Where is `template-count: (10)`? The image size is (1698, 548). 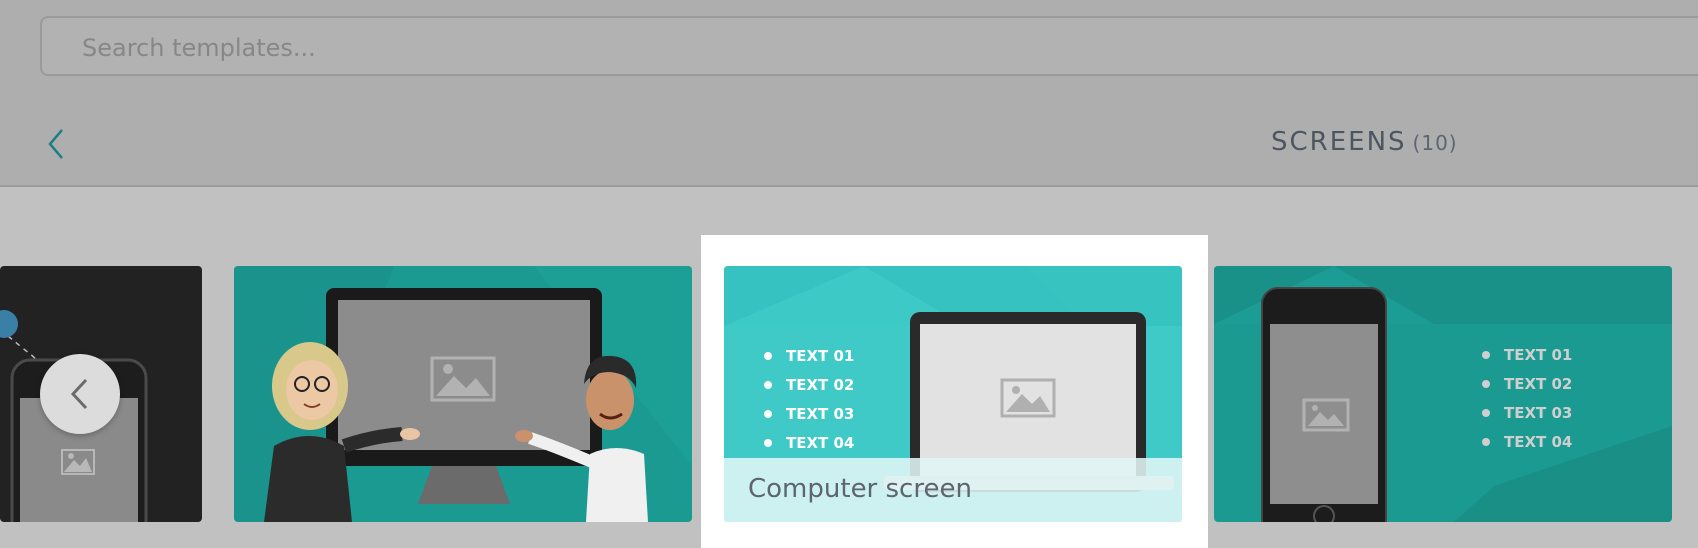 template-count: (10) is located at coordinates (1435, 143).